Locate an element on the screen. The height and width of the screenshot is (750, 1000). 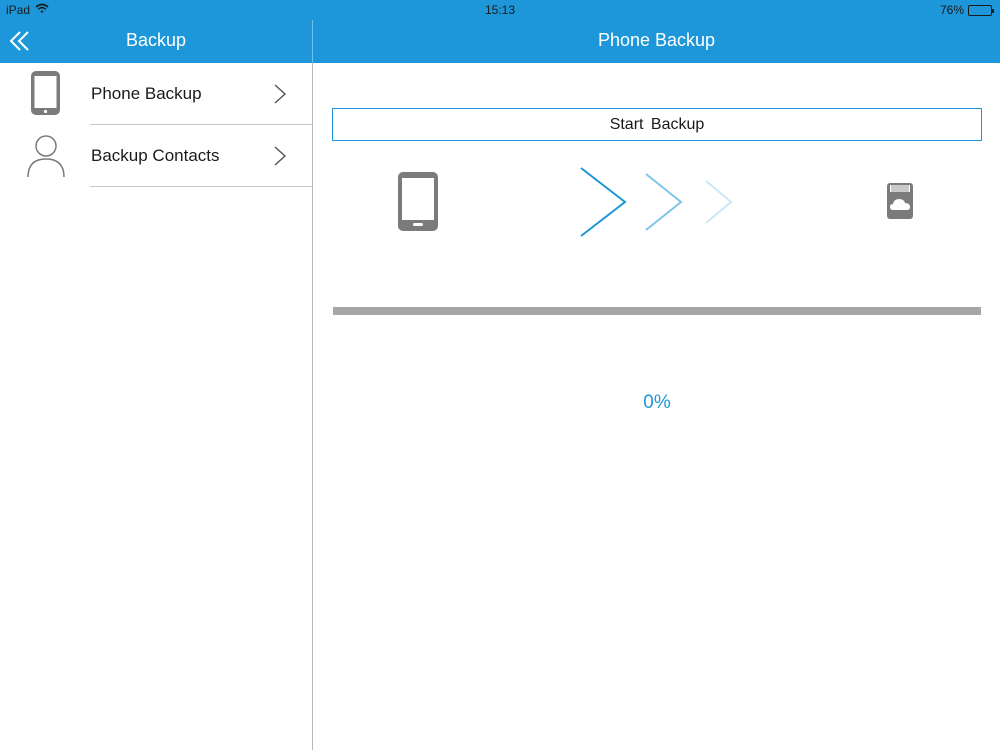
battery-icon is located at coordinates (981, 10).